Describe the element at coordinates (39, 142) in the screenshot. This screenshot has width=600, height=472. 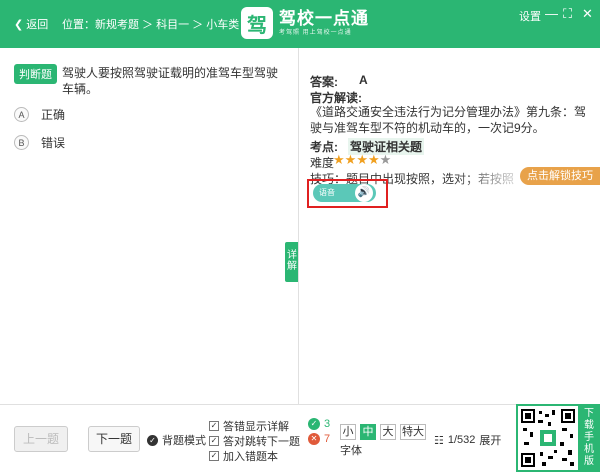
I see `option-b: B 错误` at that location.